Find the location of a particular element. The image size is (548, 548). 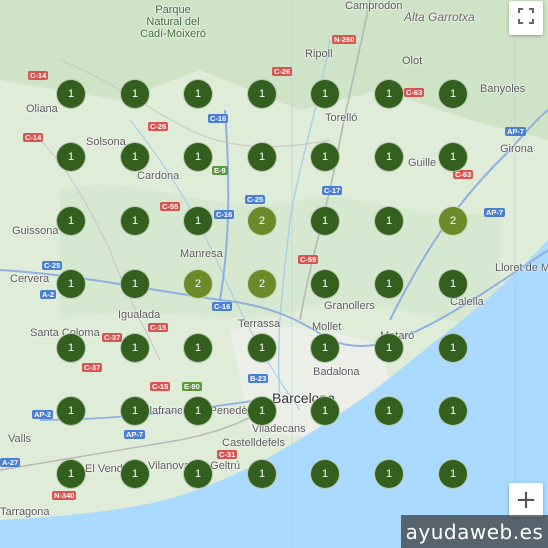

road-shield: C-31 is located at coordinates (227, 454).